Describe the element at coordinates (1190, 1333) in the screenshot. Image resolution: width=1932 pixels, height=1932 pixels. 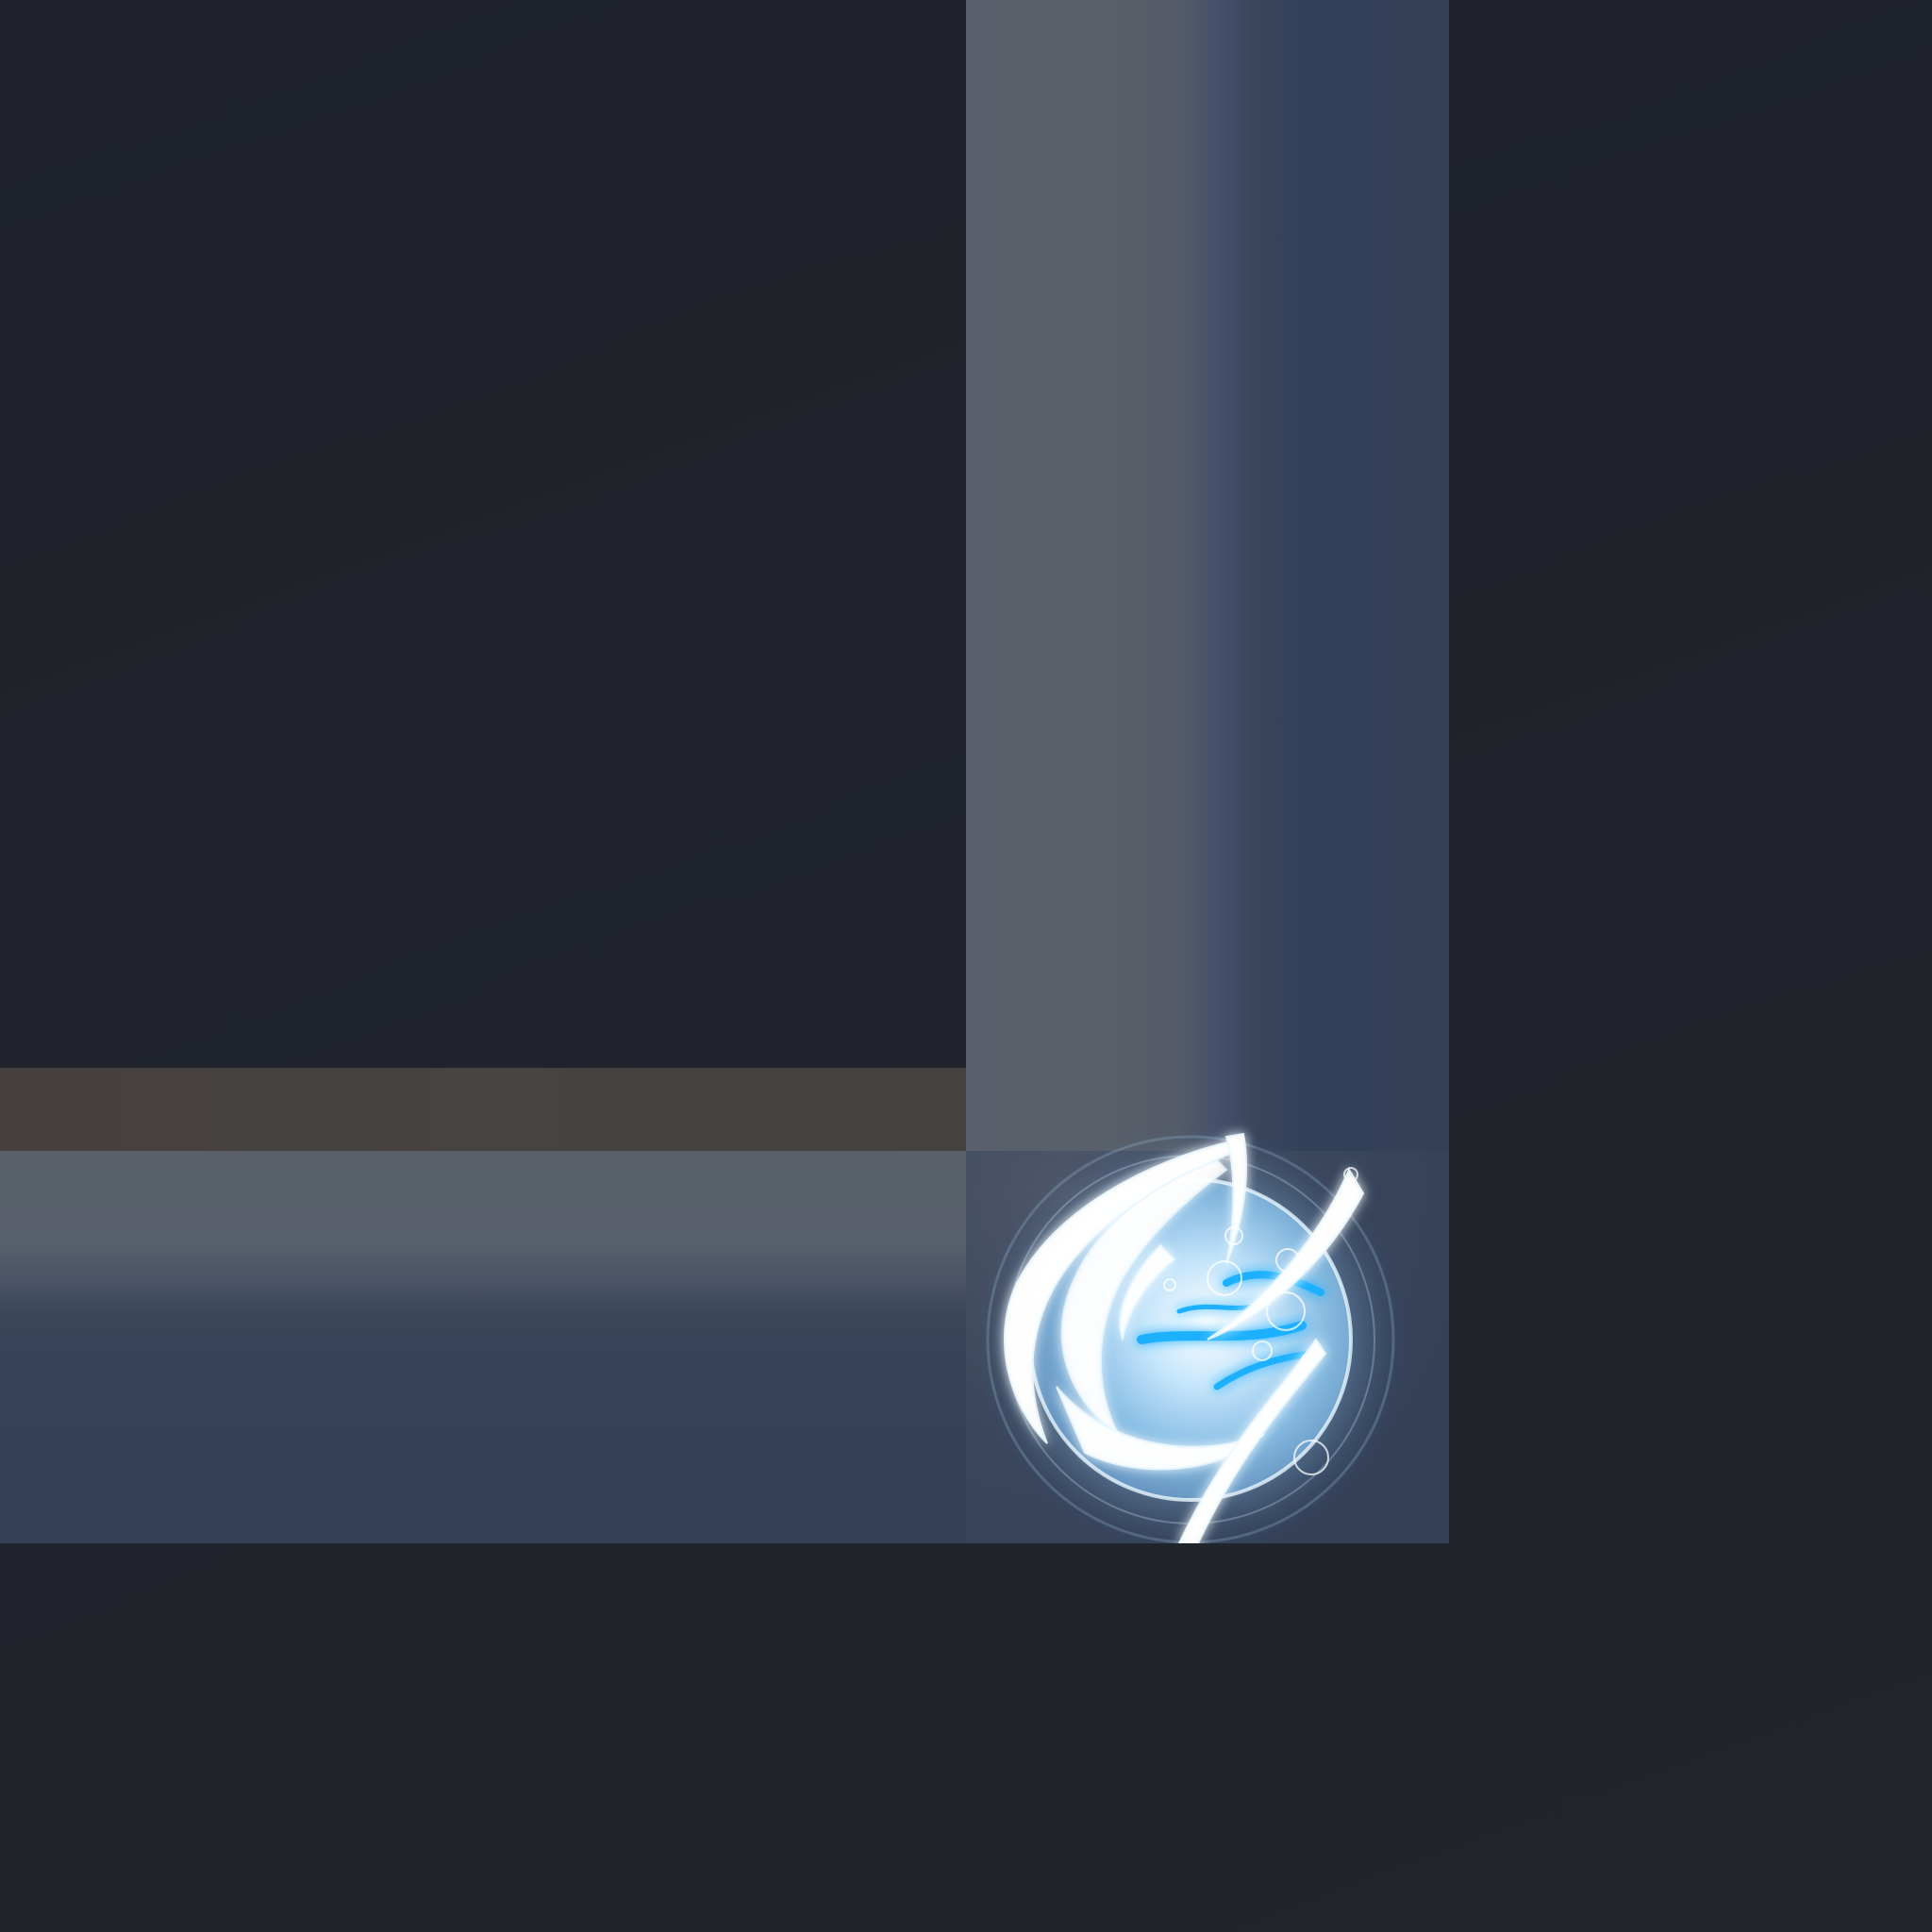
I see `water-swirl-orb-icon` at that location.